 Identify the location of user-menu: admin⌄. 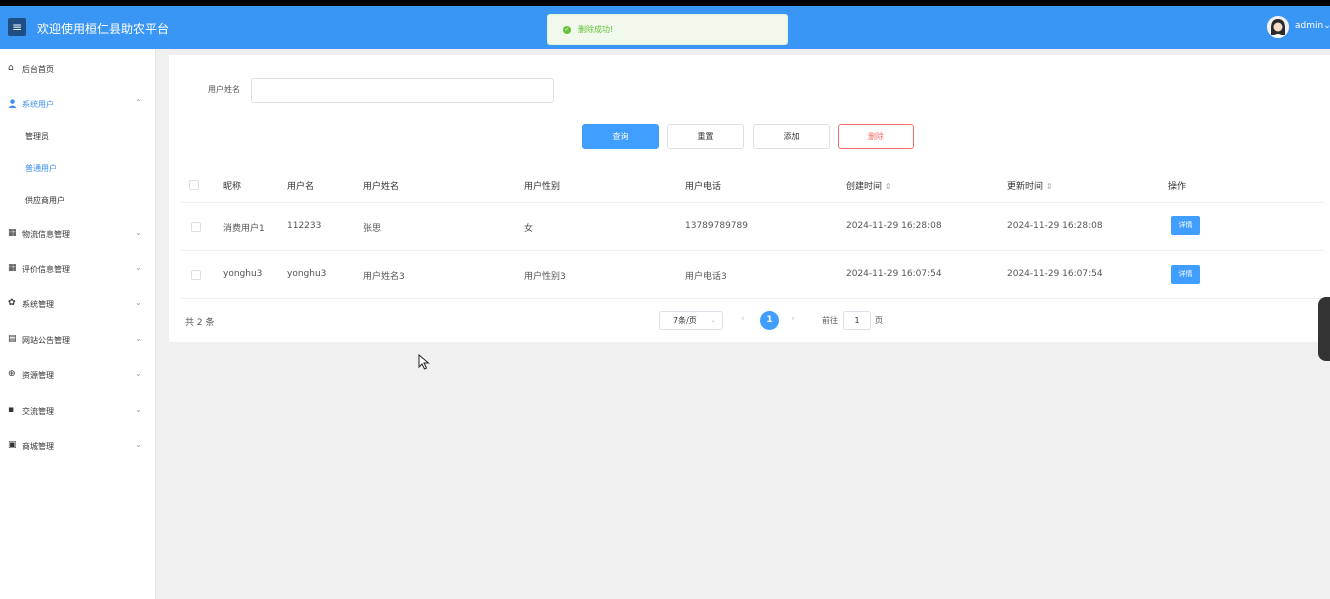
(1312, 26).